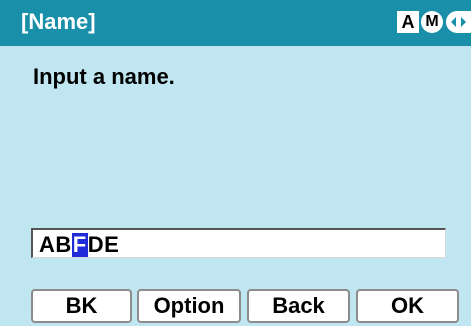 The image size is (471, 326). What do you see at coordinates (298, 306) in the screenshot?
I see `back-softkey: Back` at bounding box center [298, 306].